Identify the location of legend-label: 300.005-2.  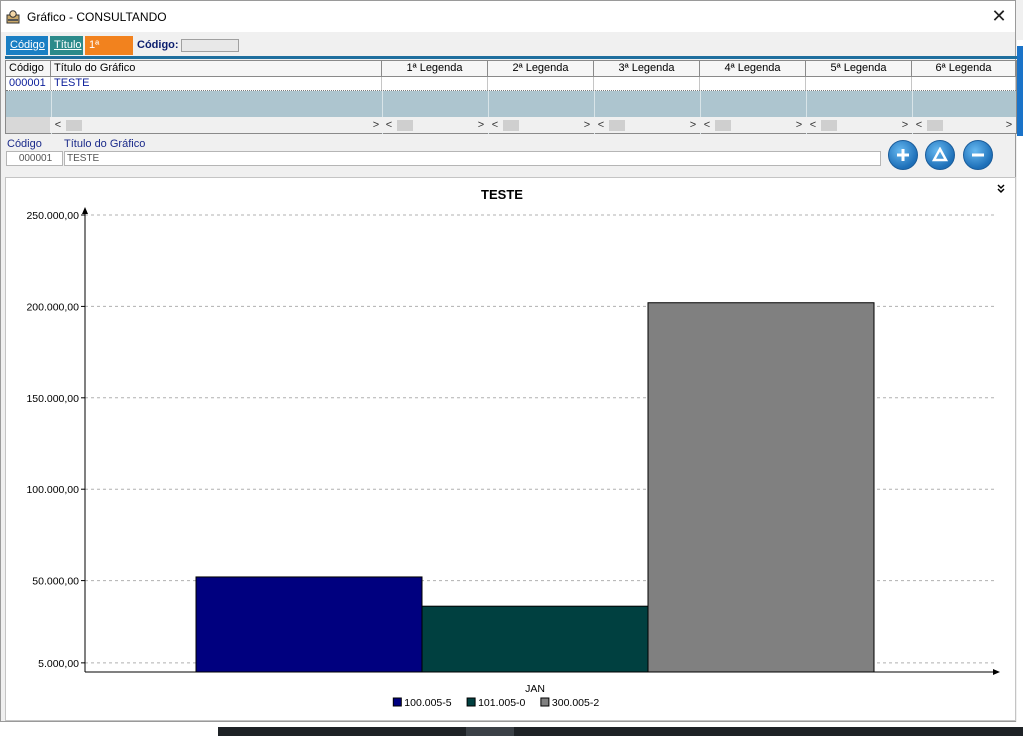
(575, 703).